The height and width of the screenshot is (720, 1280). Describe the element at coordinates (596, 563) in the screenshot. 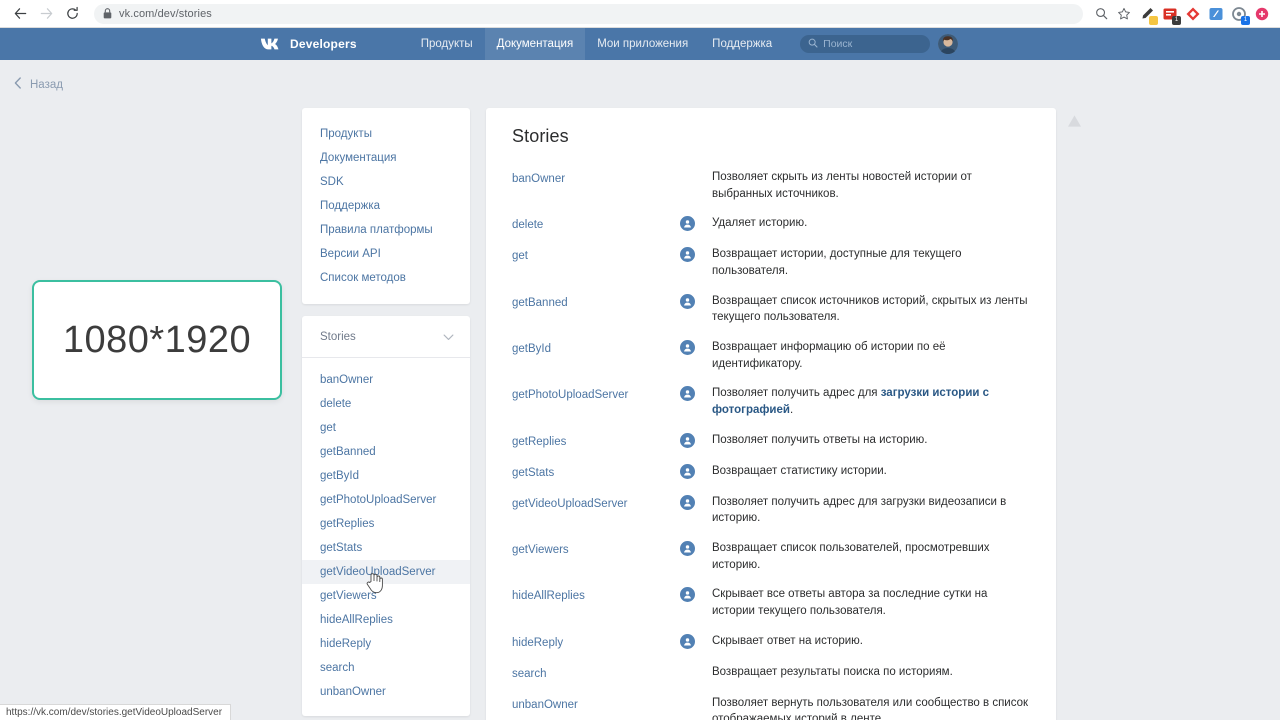

I see `method-name-cell: getViewers` at that location.